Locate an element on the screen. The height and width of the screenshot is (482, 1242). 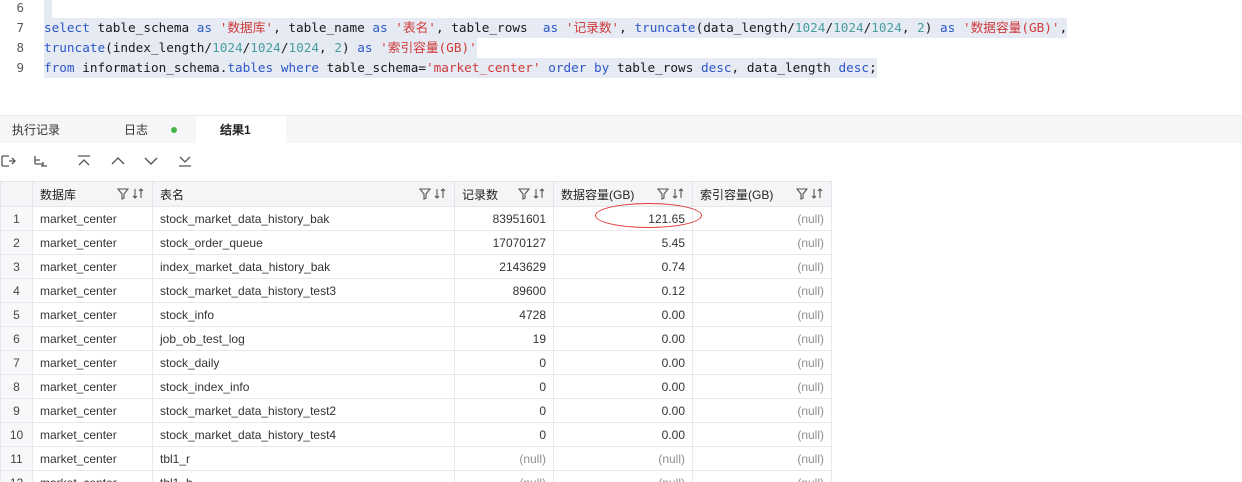
column-header-index-size: 索引容量(GB) is located at coordinates (762, 194).